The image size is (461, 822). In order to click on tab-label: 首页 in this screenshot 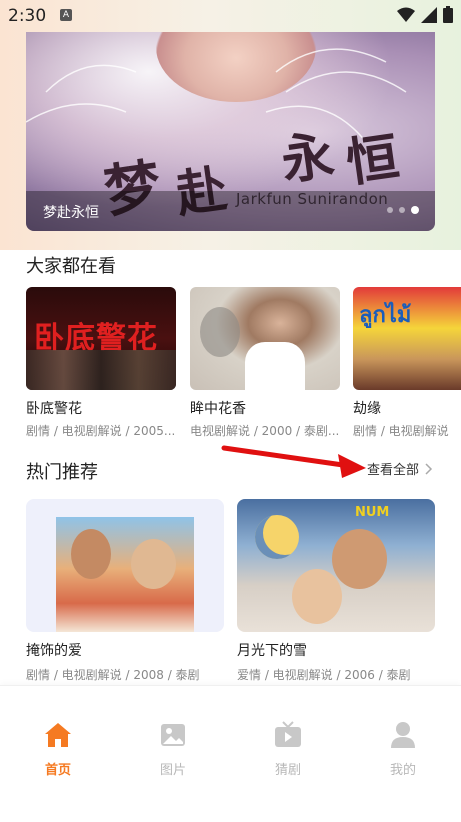, I will do `click(57, 770)`.